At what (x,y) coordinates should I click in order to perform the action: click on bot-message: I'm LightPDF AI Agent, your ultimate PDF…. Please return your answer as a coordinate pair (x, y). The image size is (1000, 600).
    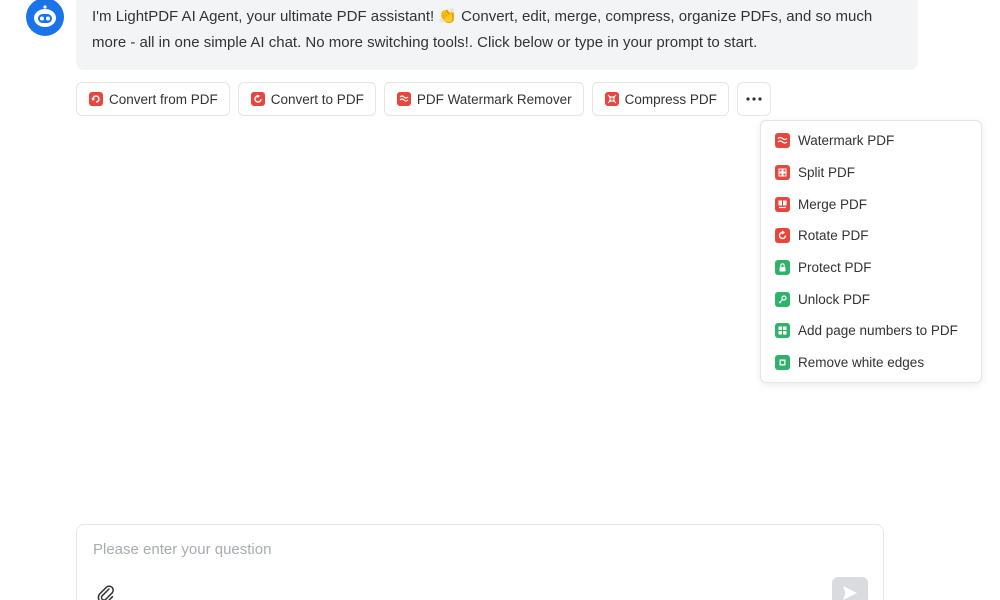
    Looking at the image, I should click on (497, 35).